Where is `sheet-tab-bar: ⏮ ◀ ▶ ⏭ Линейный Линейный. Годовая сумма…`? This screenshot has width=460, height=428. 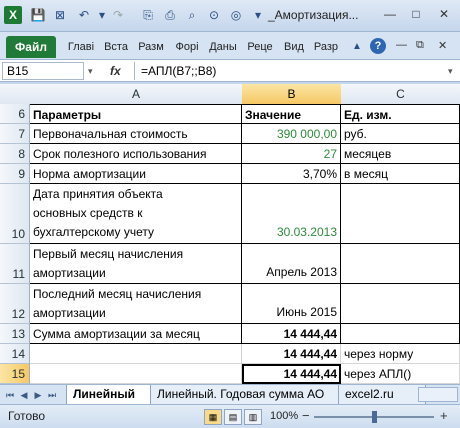 sheet-tab-bar: ⏮ ◀ ▶ ⏭ Линейный Линейный. Годовая сумма… is located at coordinates (230, 394).